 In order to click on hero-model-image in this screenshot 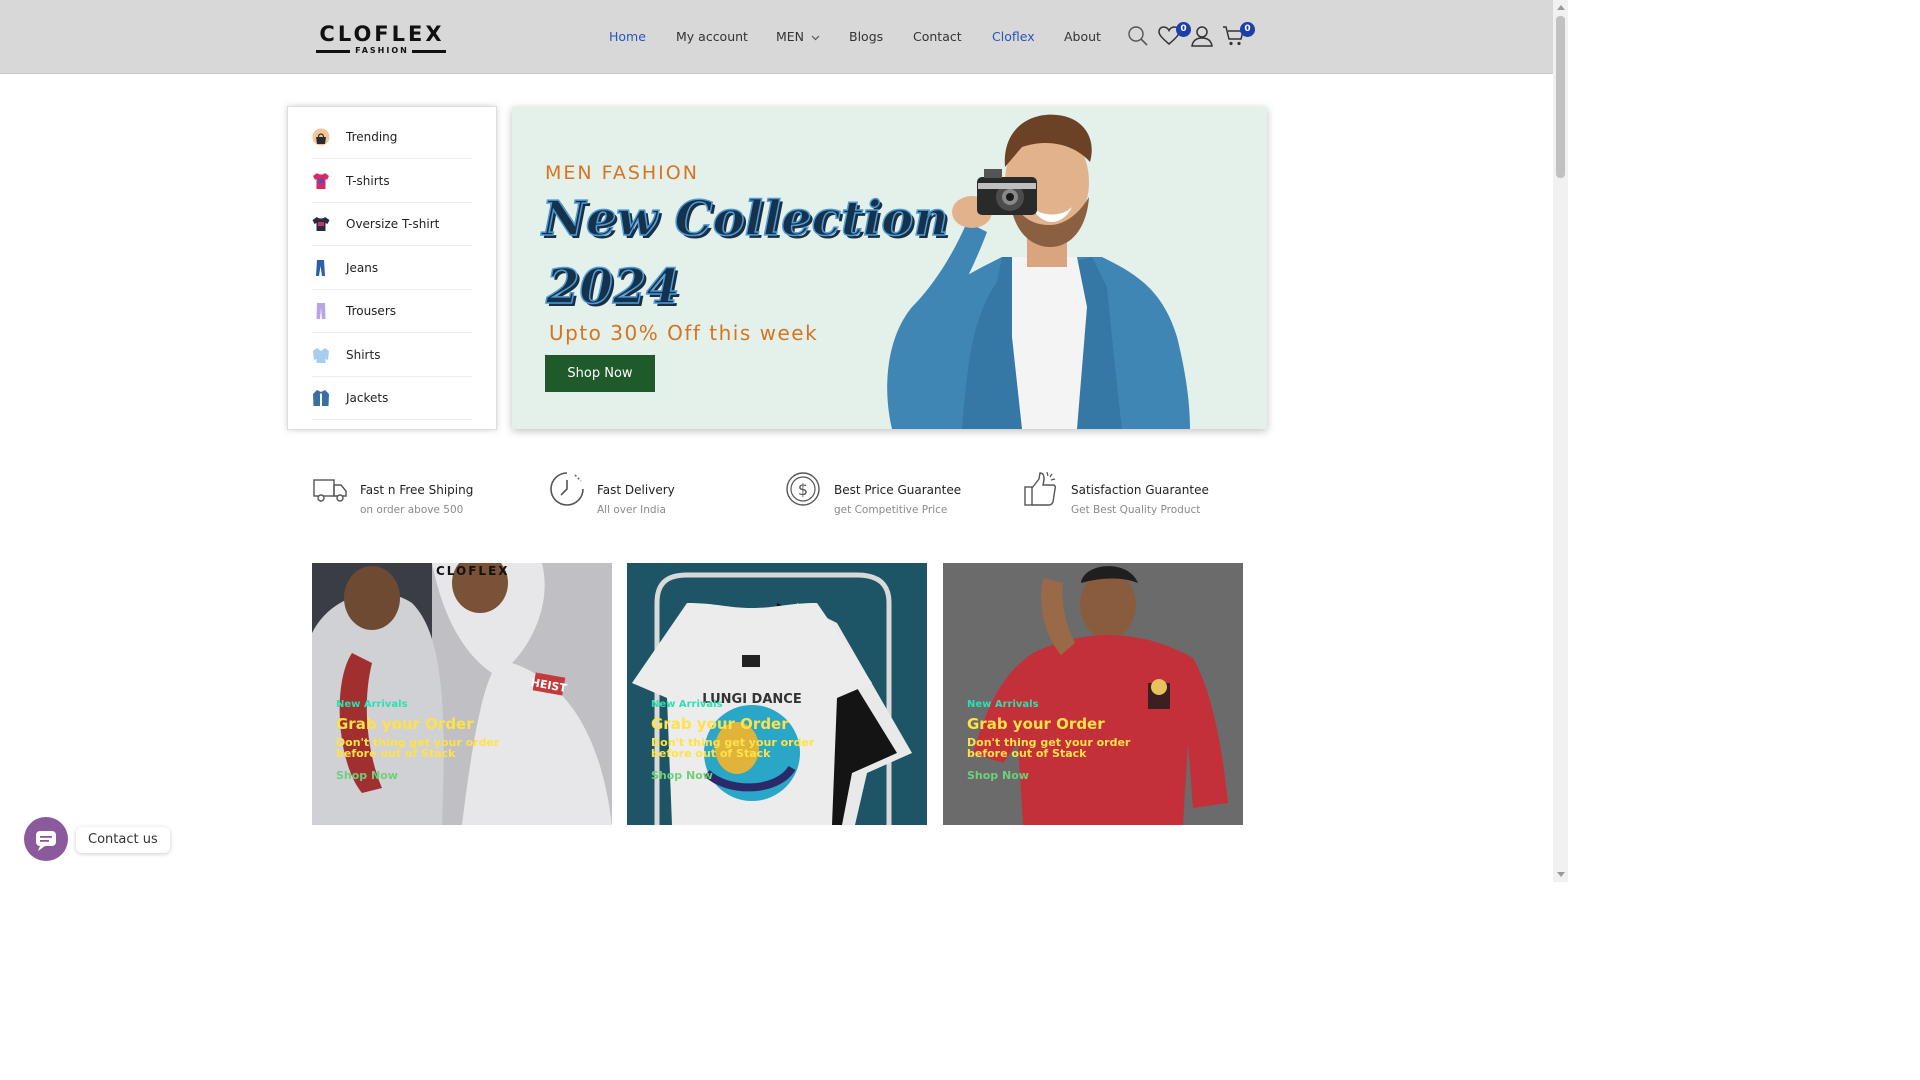, I will do `click(1038, 271)`.